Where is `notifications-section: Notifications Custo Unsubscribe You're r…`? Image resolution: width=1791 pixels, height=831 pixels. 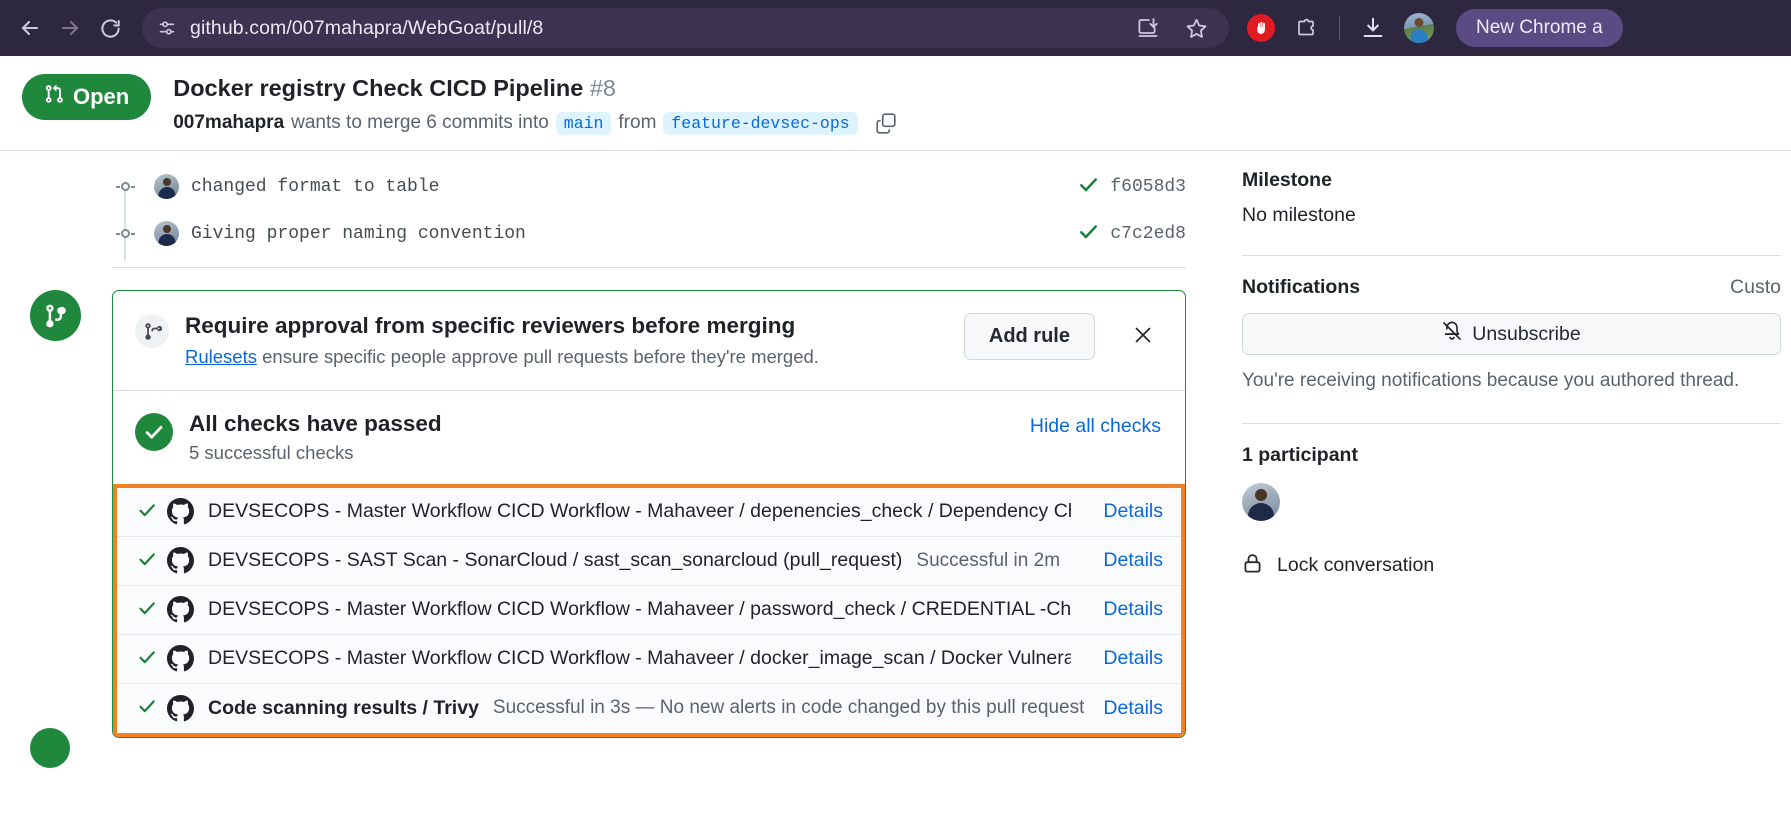 notifications-section: Notifications Custo Unsubscribe You're r… is located at coordinates (1511, 338).